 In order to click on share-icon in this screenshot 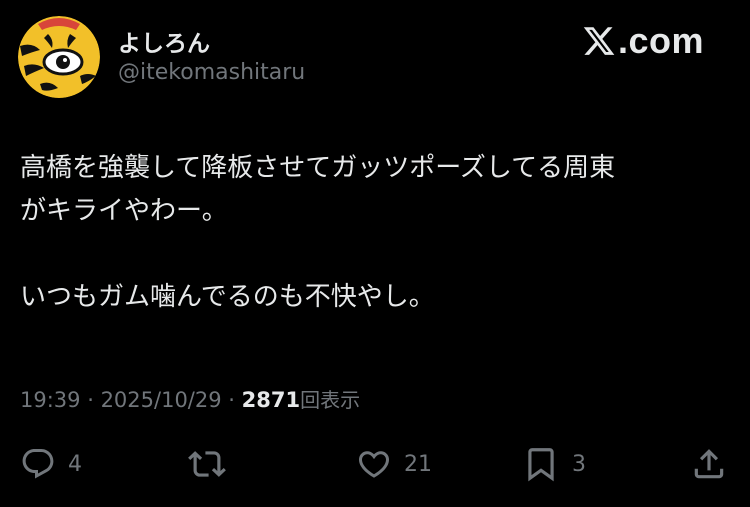, I will do `click(709, 464)`.